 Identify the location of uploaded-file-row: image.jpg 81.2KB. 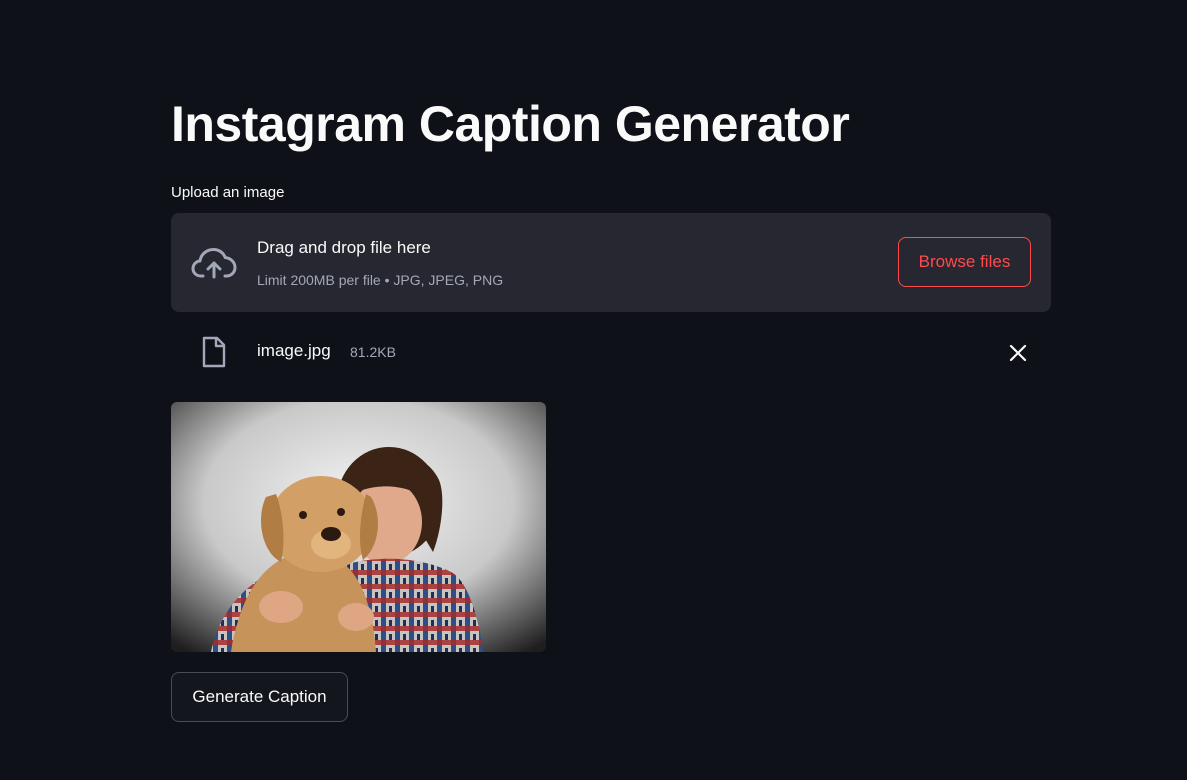
(611, 352).